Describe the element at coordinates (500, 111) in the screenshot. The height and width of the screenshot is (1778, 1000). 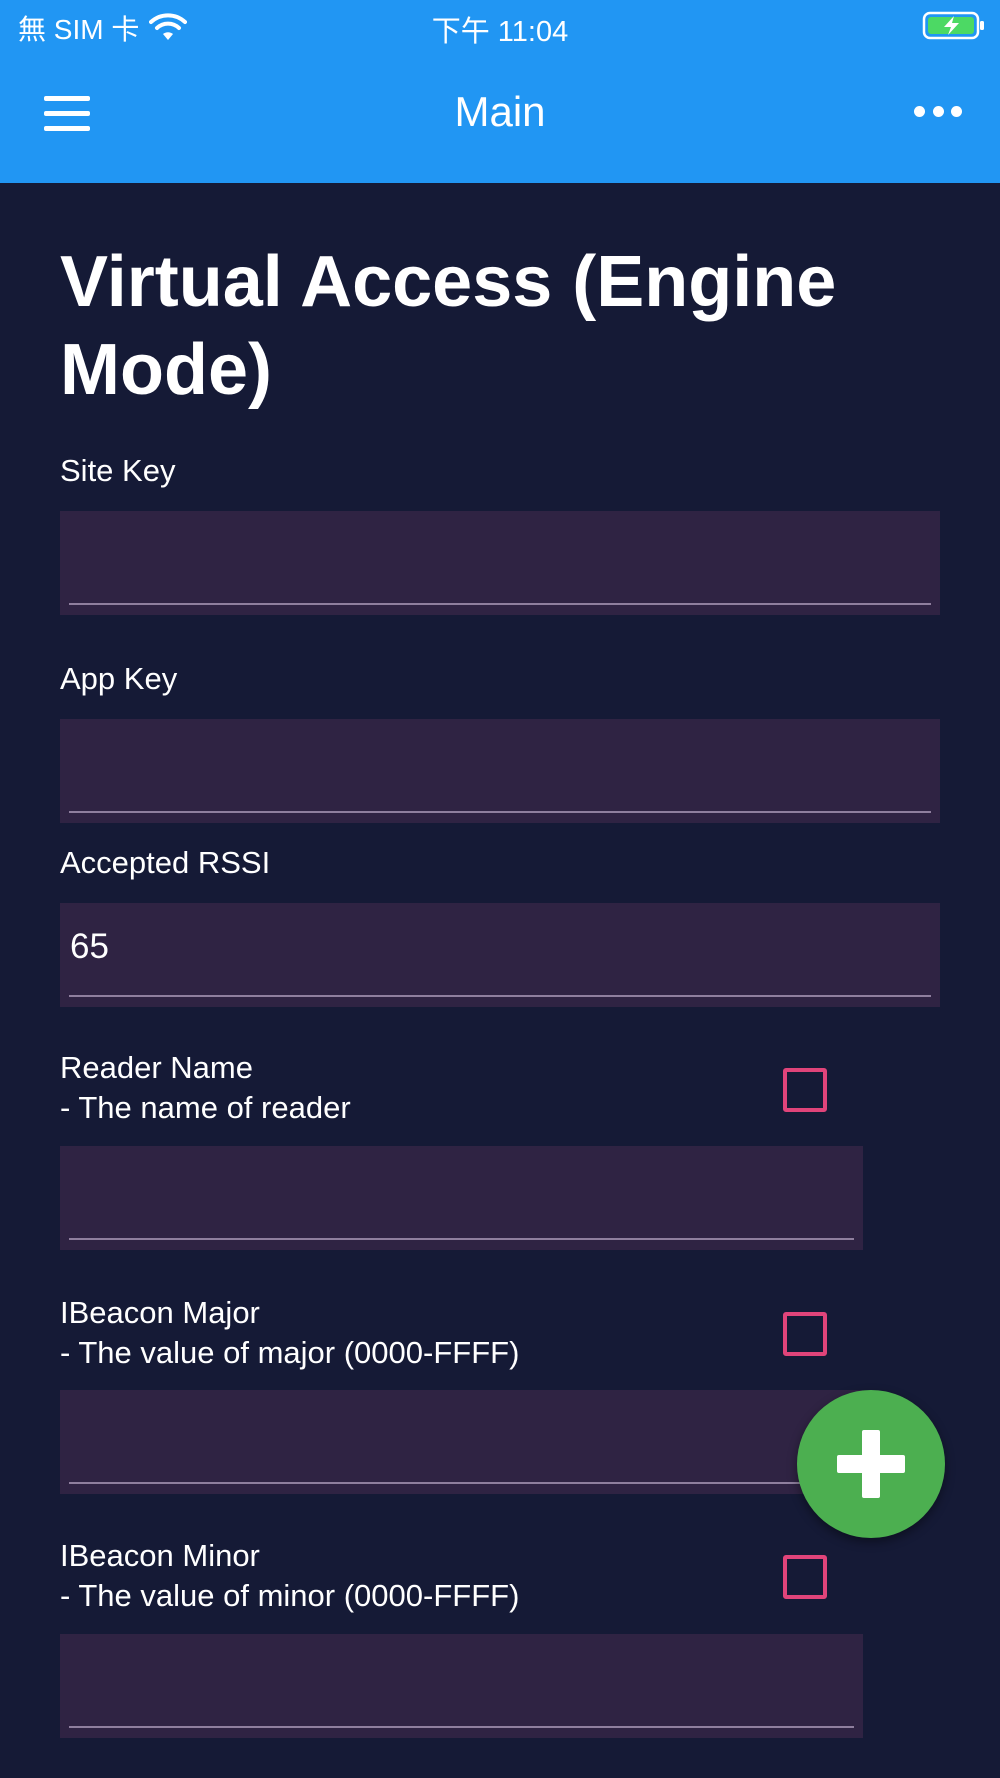
I see `app-bar-title: Main` at that location.